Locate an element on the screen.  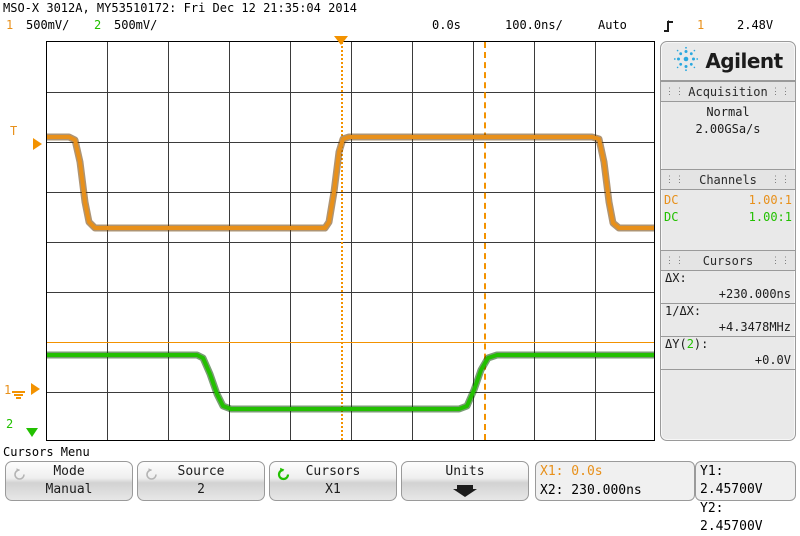
chevron-down-icon is located at coordinates (465, 492).